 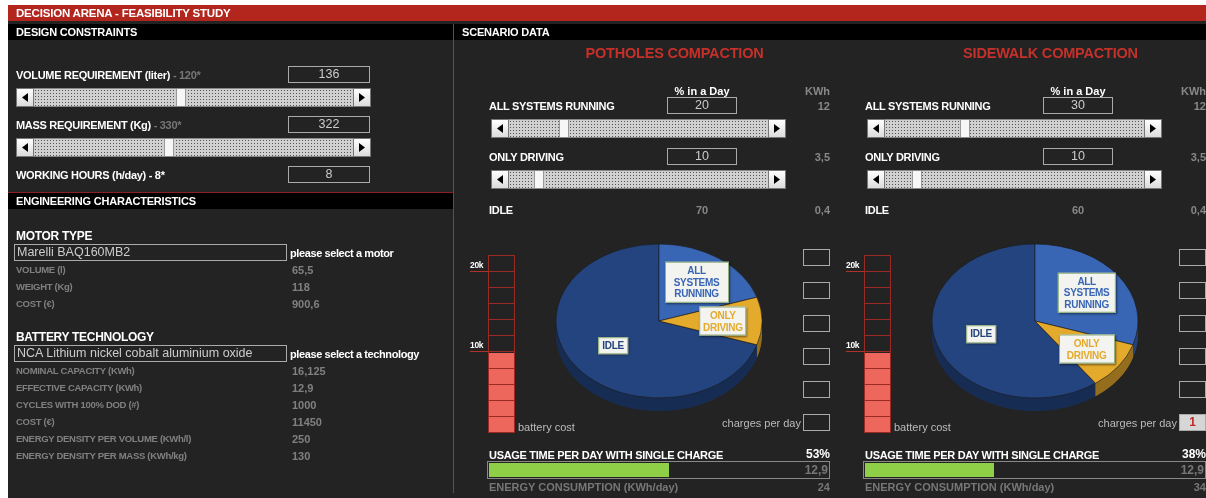 I want to click on scenario-title: POTHOLES COMPACTION, so click(x=674, y=54).